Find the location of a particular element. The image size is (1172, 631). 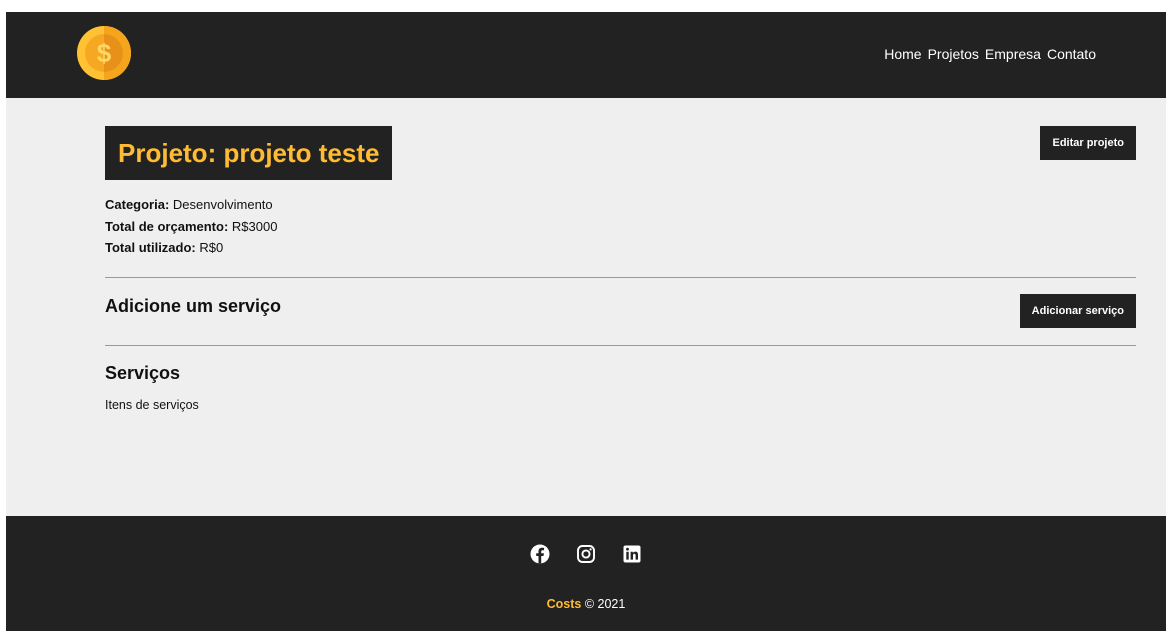

info-category-label: Categoria: is located at coordinates (137, 204).